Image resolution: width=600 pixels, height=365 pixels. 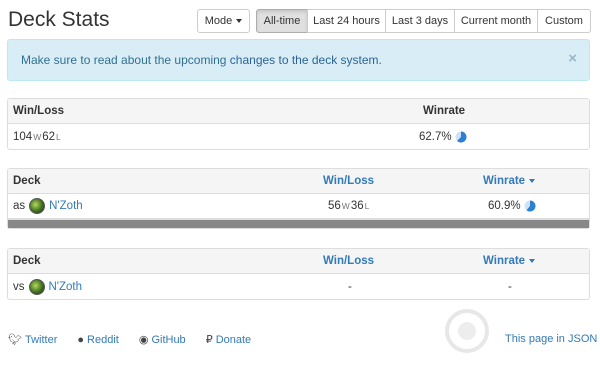 I want to click on as-header-row: Deck Win/Loss Winrate, so click(x=298, y=181).